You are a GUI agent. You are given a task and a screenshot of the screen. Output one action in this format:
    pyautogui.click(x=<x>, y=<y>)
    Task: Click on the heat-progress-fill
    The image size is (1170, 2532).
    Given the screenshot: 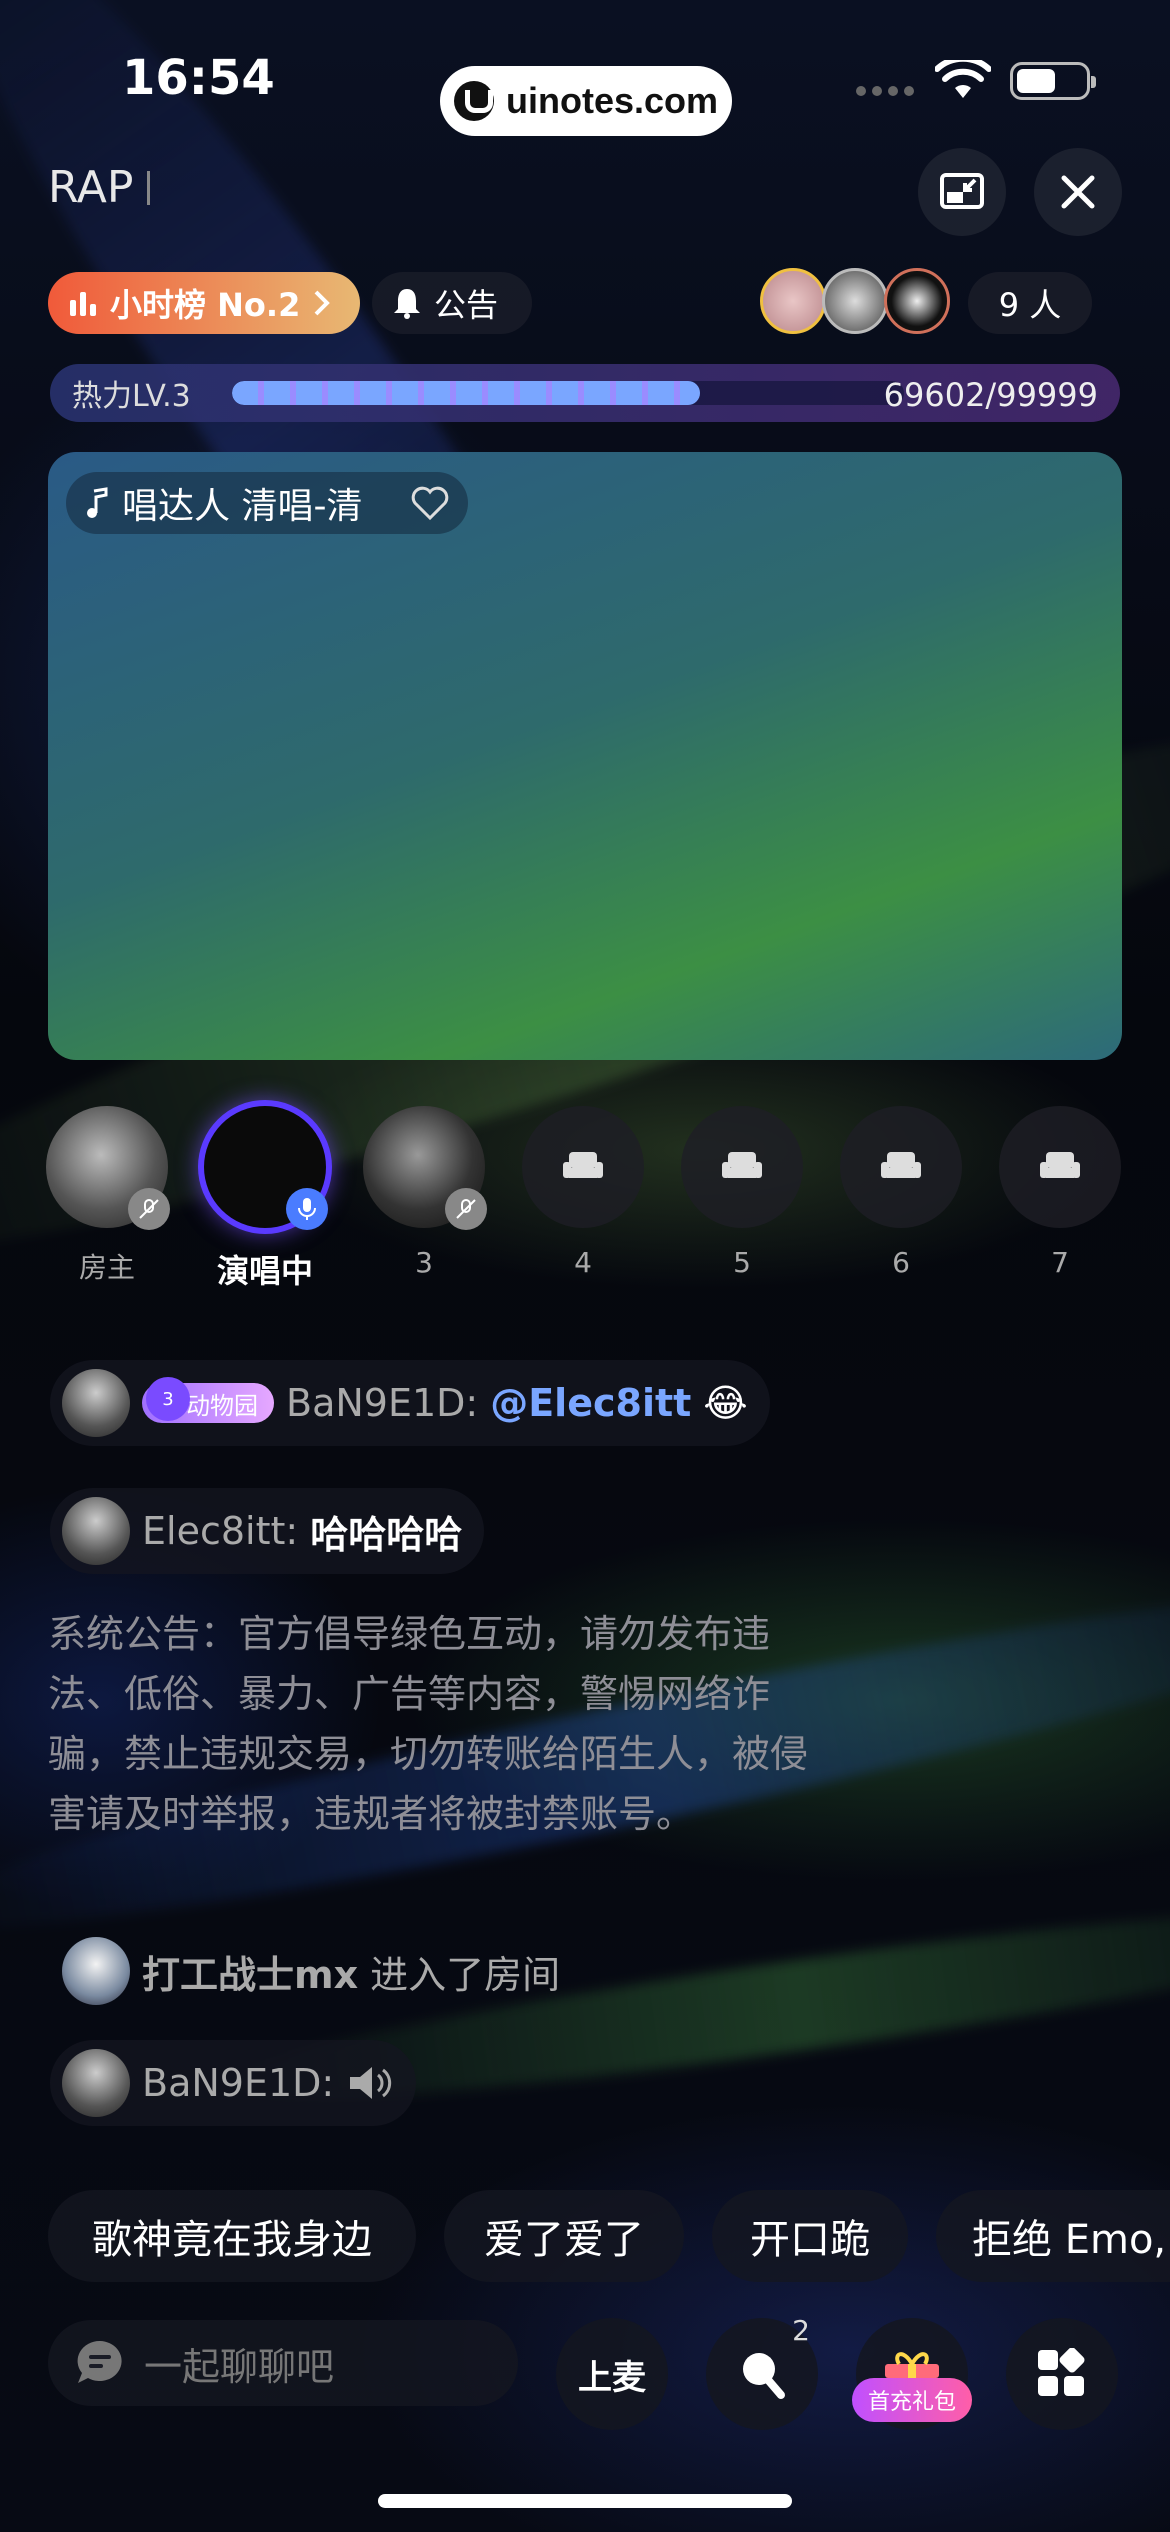 What is the action you would take?
    pyautogui.click(x=466, y=393)
    